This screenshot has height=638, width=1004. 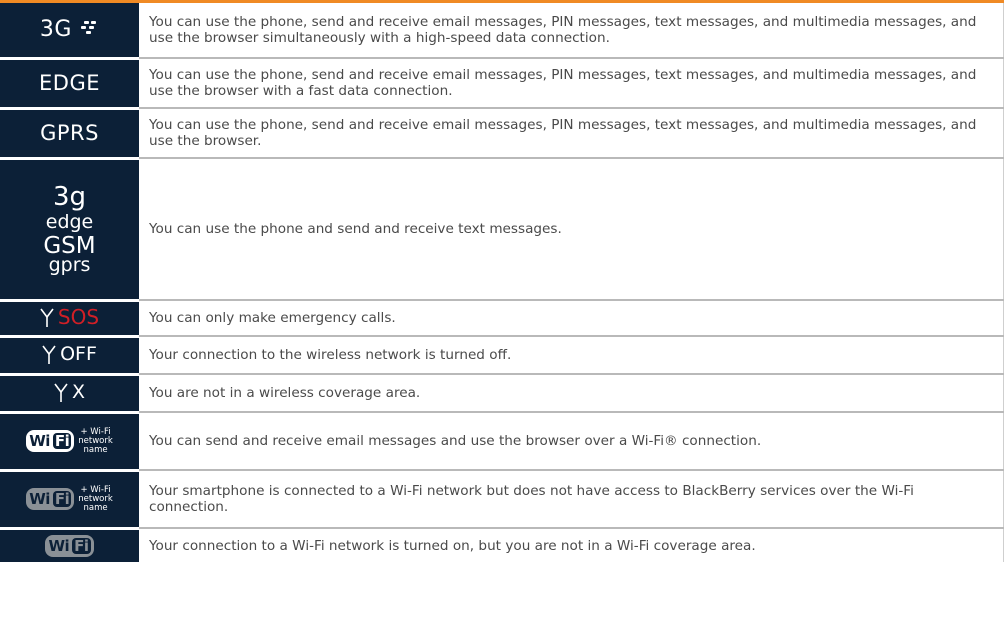 I want to click on indicator-label-gprs: gprs, so click(x=69, y=264).